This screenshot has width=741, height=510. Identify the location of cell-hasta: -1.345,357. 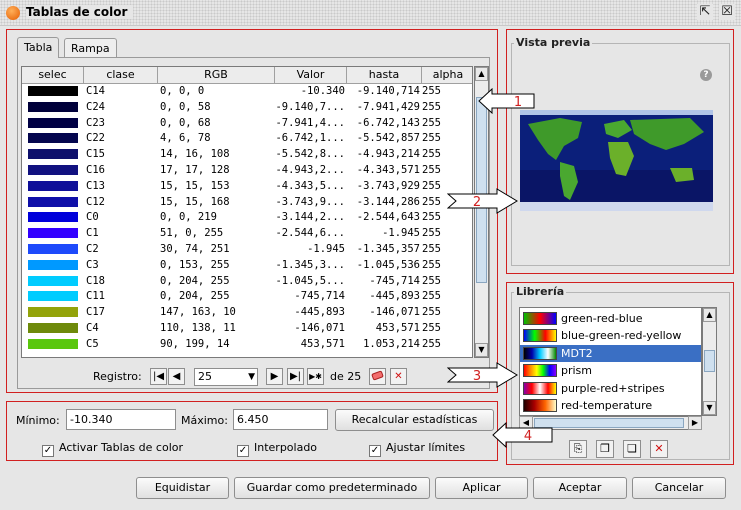
(383, 250).